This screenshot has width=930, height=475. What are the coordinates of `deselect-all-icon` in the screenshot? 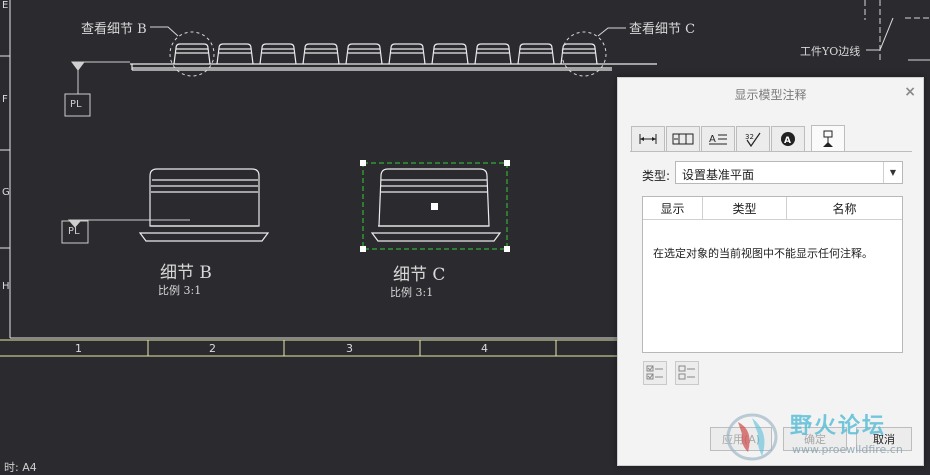 It's located at (686, 372).